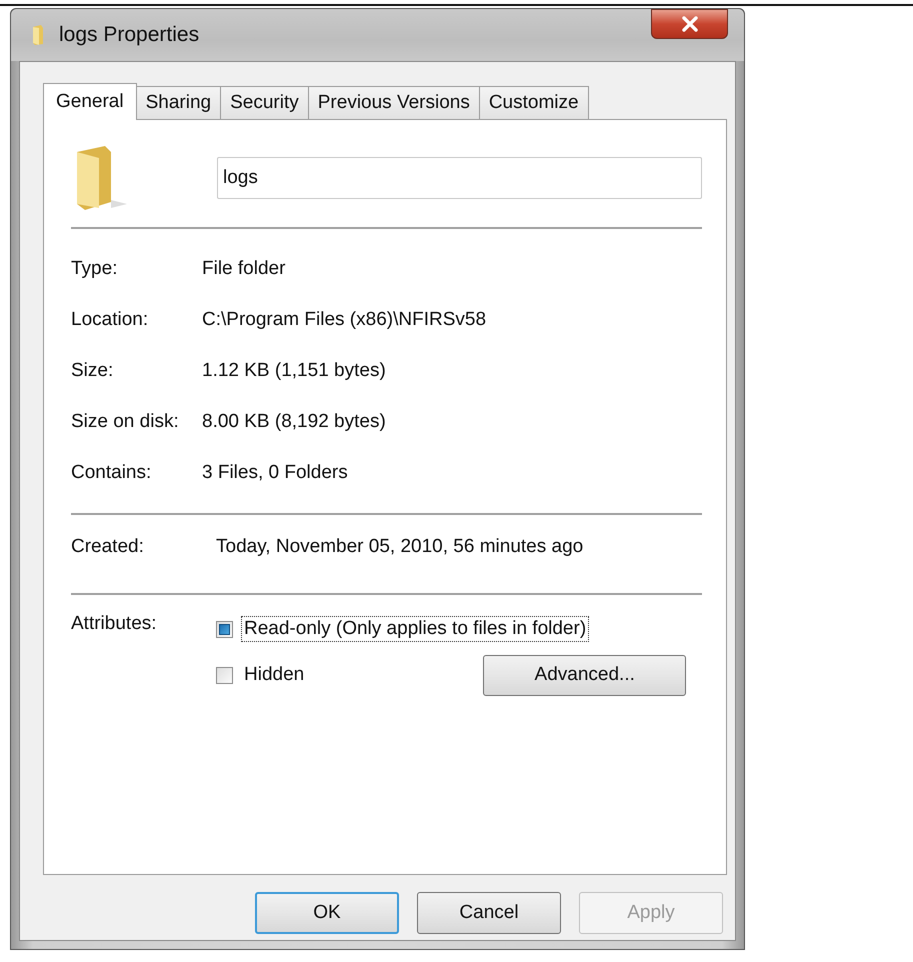 The image size is (913, 962). What do you see at coordinates (92, 371) in the screenshot?
I see `property-label: Size:` at bounding box center [92, 371].